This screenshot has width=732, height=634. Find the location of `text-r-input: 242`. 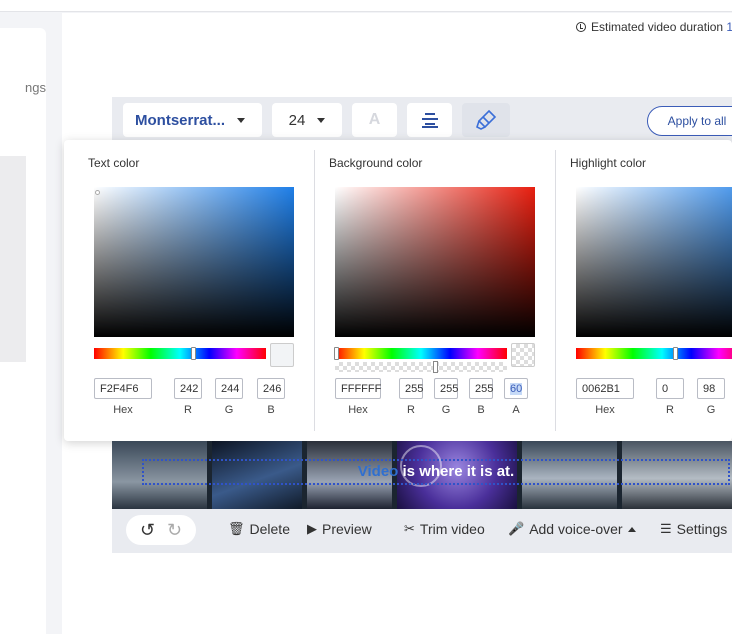

text-r-input: 242 is located at coordinates (188, 388).